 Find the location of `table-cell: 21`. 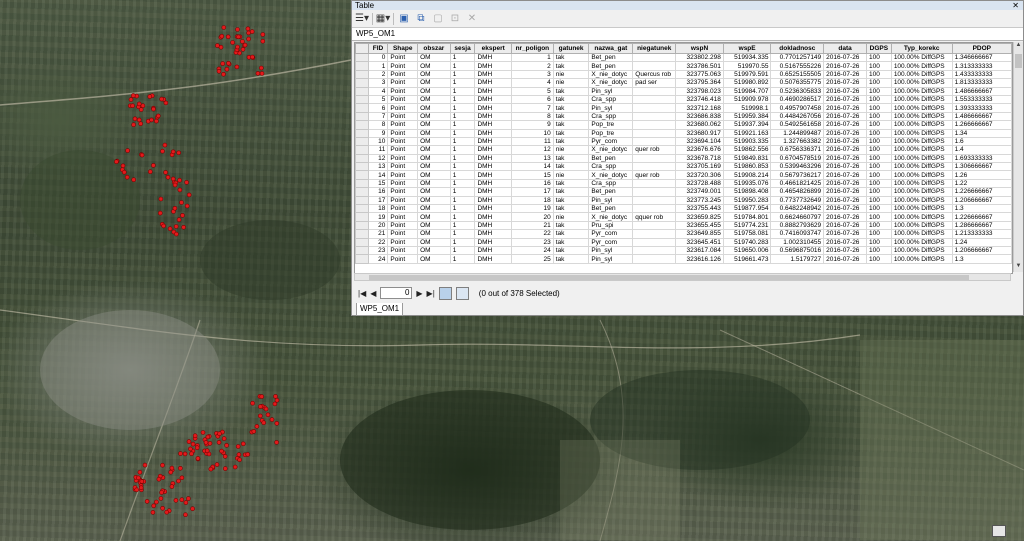

table-cell: 21 is located at coordinates (378, 234).